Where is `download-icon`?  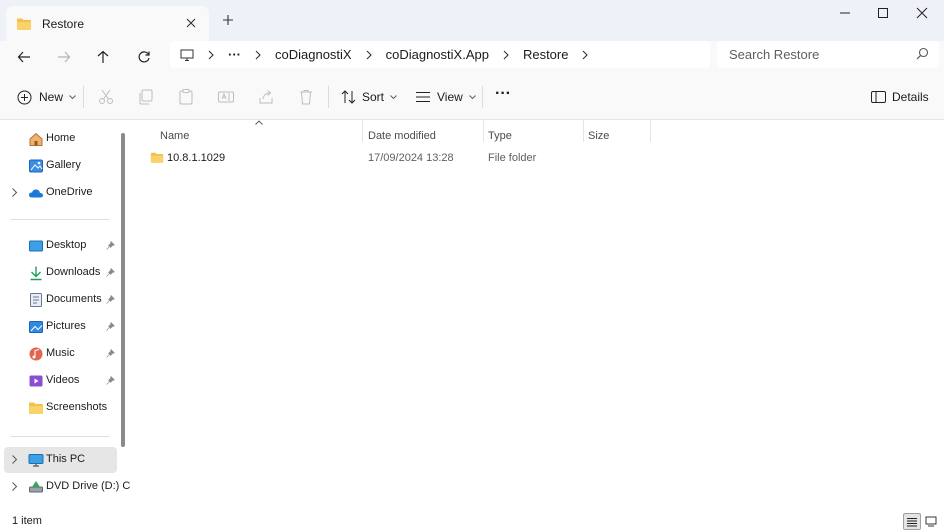
download-icon is located at coordinates (36, 273).